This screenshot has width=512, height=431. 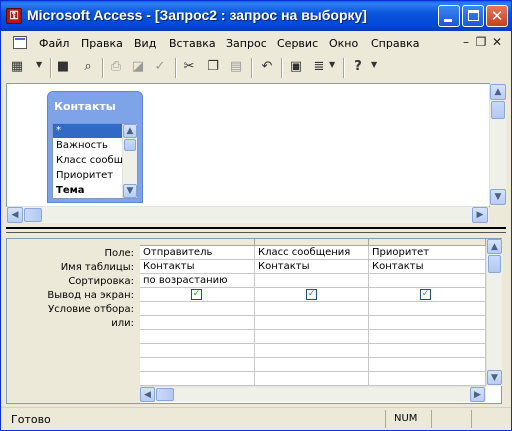 What do you see at coordinates (473, 16) in the screenshot?
I see `maximize-button` at bounding box center [473, 16].